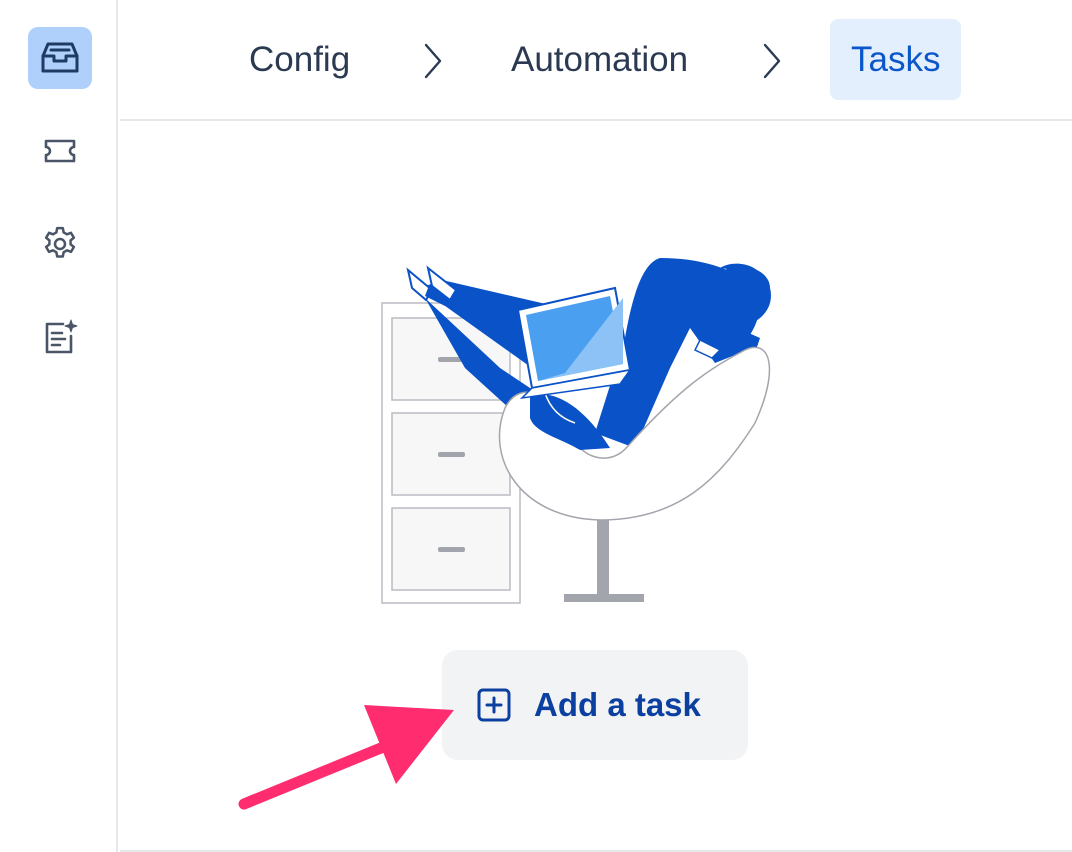 The width and height of the screenshot is (1072, 852). Describe the element at coordinates (59, 426) in the screenshot. I see `sidebar` at that location.